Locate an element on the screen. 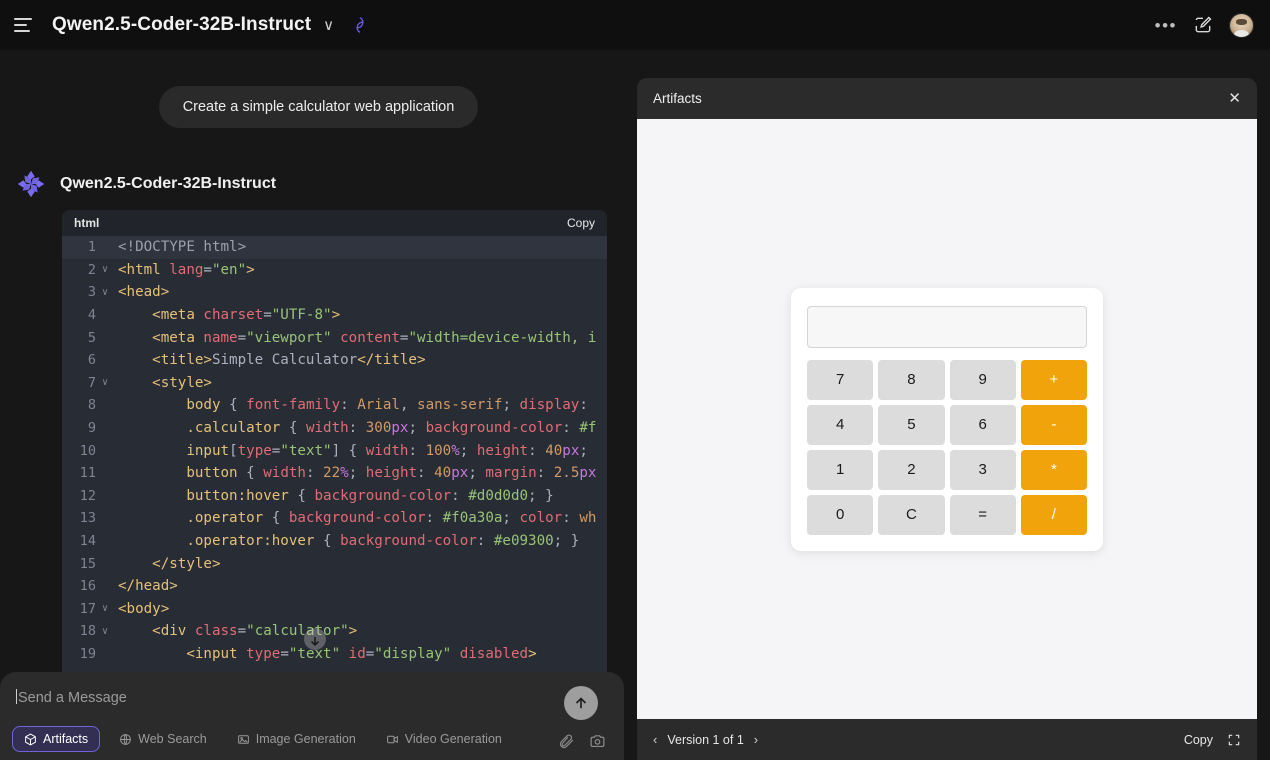 The width and height of the screenshot is (1270, 760). code-line: 18 ∨ <div class="calculator"> is located at coordinates (334, 631).